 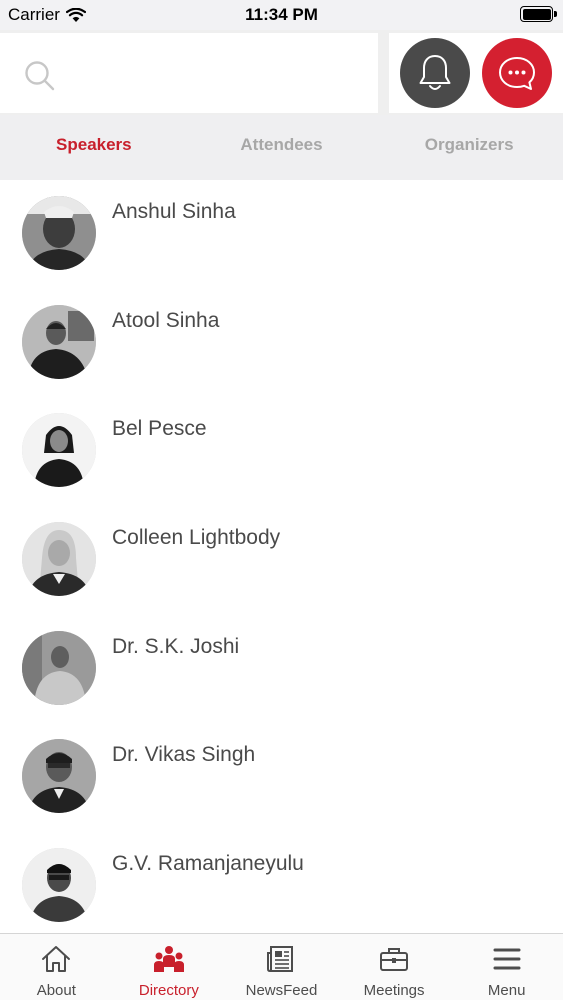 I want to click on home-icon, so click(x=56, y=959).